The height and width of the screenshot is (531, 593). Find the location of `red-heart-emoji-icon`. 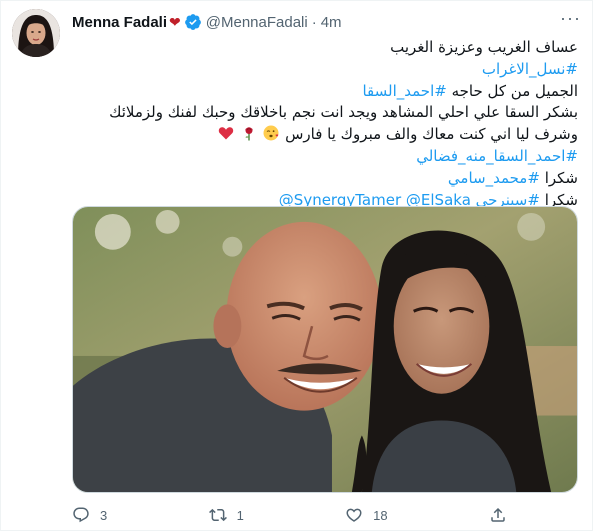

red-heart-emoji-icon is located at coordinates (225, 133).